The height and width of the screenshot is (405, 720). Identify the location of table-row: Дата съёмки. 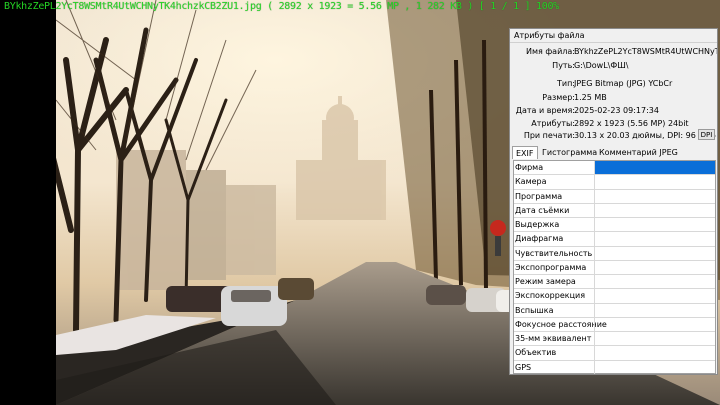
(614, 210).